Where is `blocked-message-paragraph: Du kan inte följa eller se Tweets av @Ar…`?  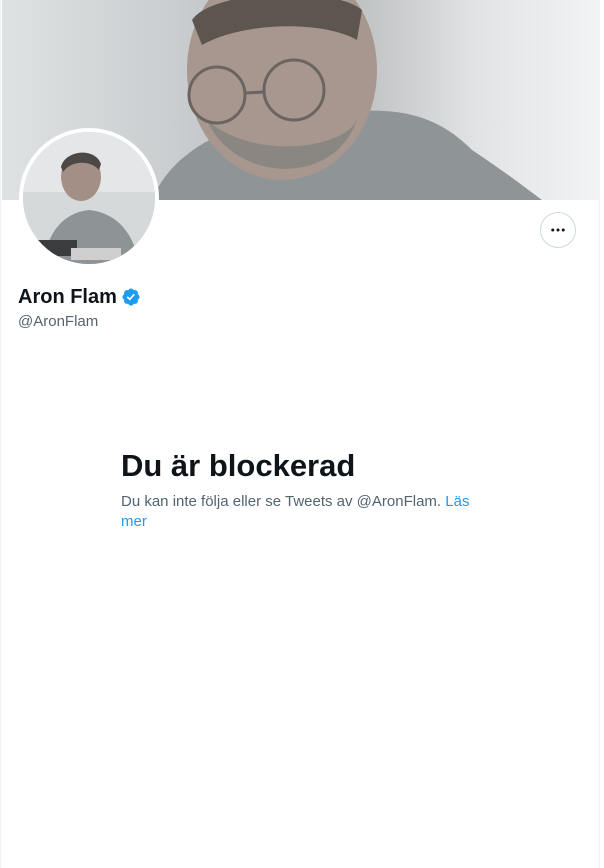
blocked-message-paragraph: Du kan inte följa eller se Tweets av @Ar… is located at coordinates (301, 512).